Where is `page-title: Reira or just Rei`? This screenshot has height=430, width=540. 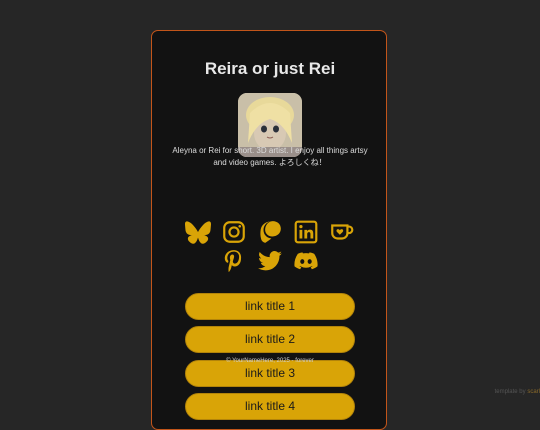 page-title: Reira or just Rei is located at coordinates (270, 68).